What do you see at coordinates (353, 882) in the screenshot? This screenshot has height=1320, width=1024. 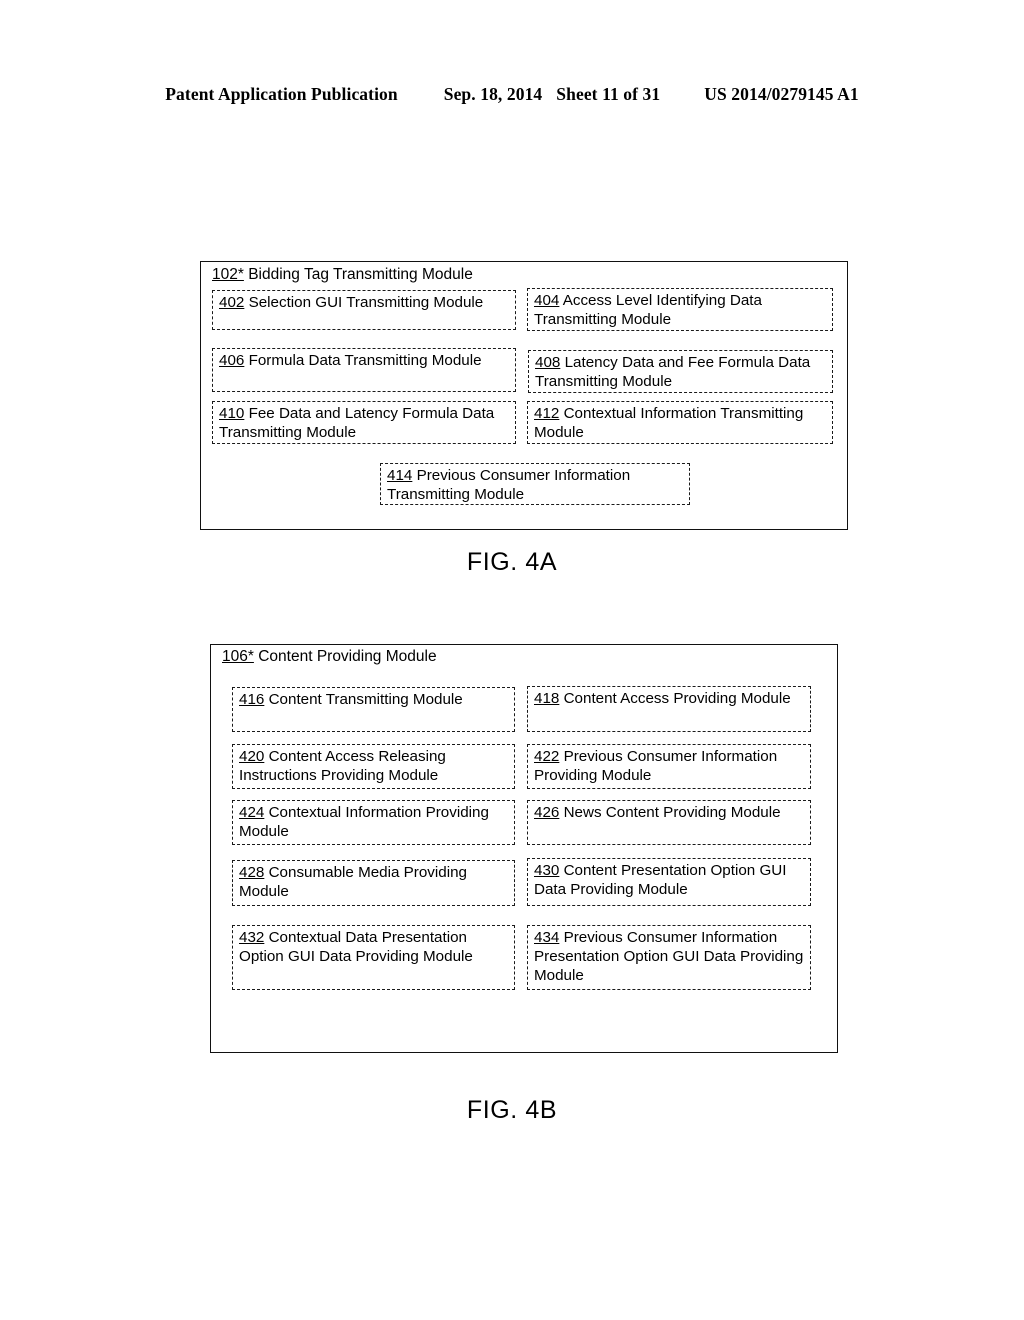 I see `module-label-428: Consumable Media Providing Module` at bounding box center [353, 882].